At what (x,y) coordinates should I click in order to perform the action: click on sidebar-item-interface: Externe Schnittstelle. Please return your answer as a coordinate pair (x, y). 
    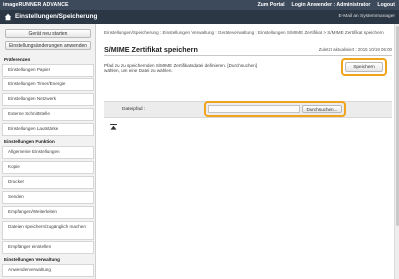
    Looking at the image, I should click on (48, 114).